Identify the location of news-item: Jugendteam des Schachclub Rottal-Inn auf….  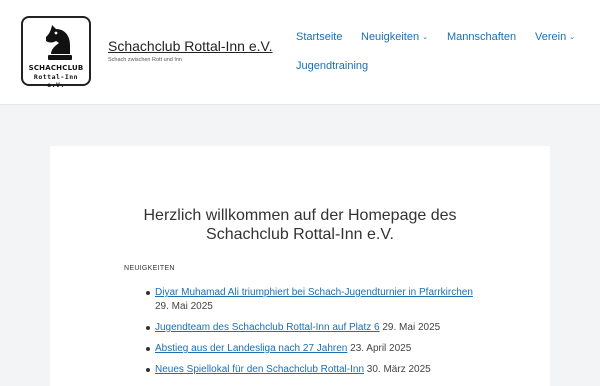
(311, 328).